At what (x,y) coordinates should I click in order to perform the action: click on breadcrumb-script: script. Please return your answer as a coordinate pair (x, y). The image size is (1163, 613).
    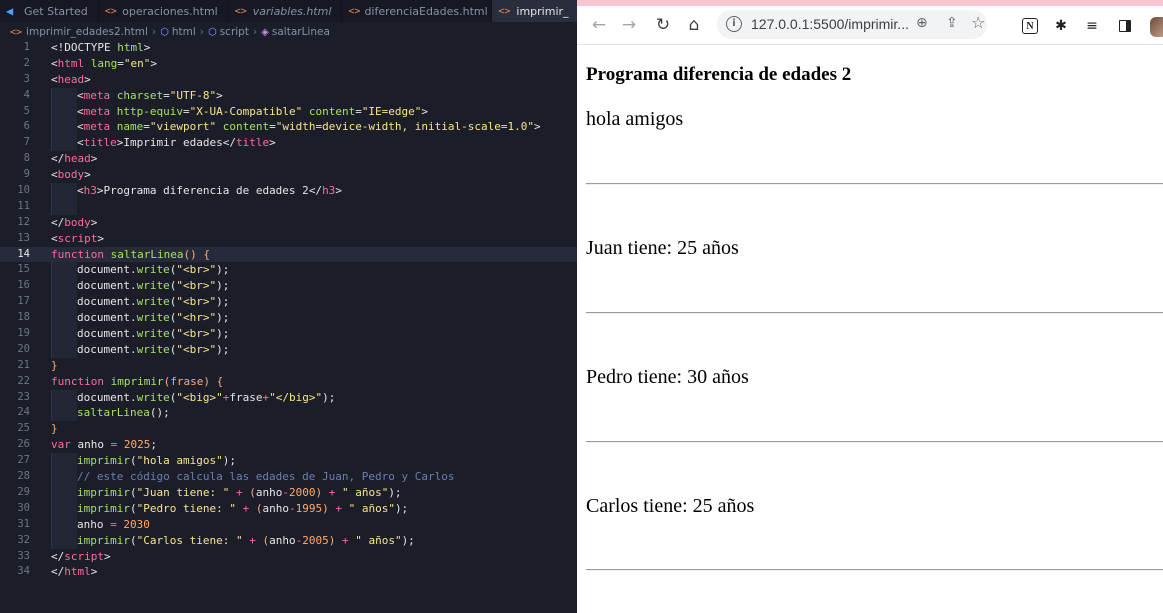
    Looking at the image, I should click on (234, 32).